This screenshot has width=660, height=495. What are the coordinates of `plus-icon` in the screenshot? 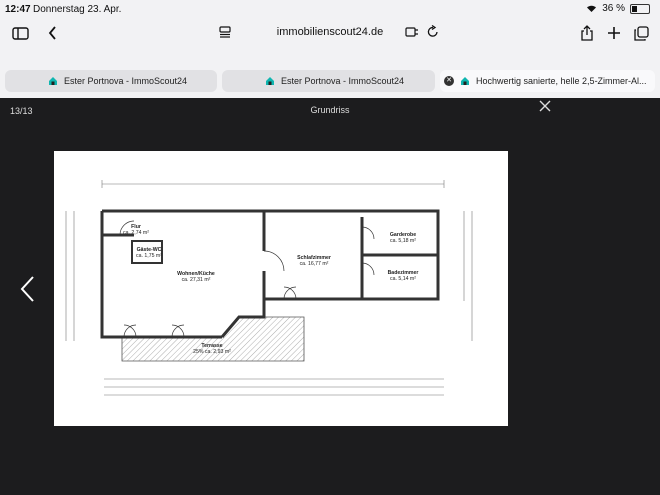 It's located at (614, 33).